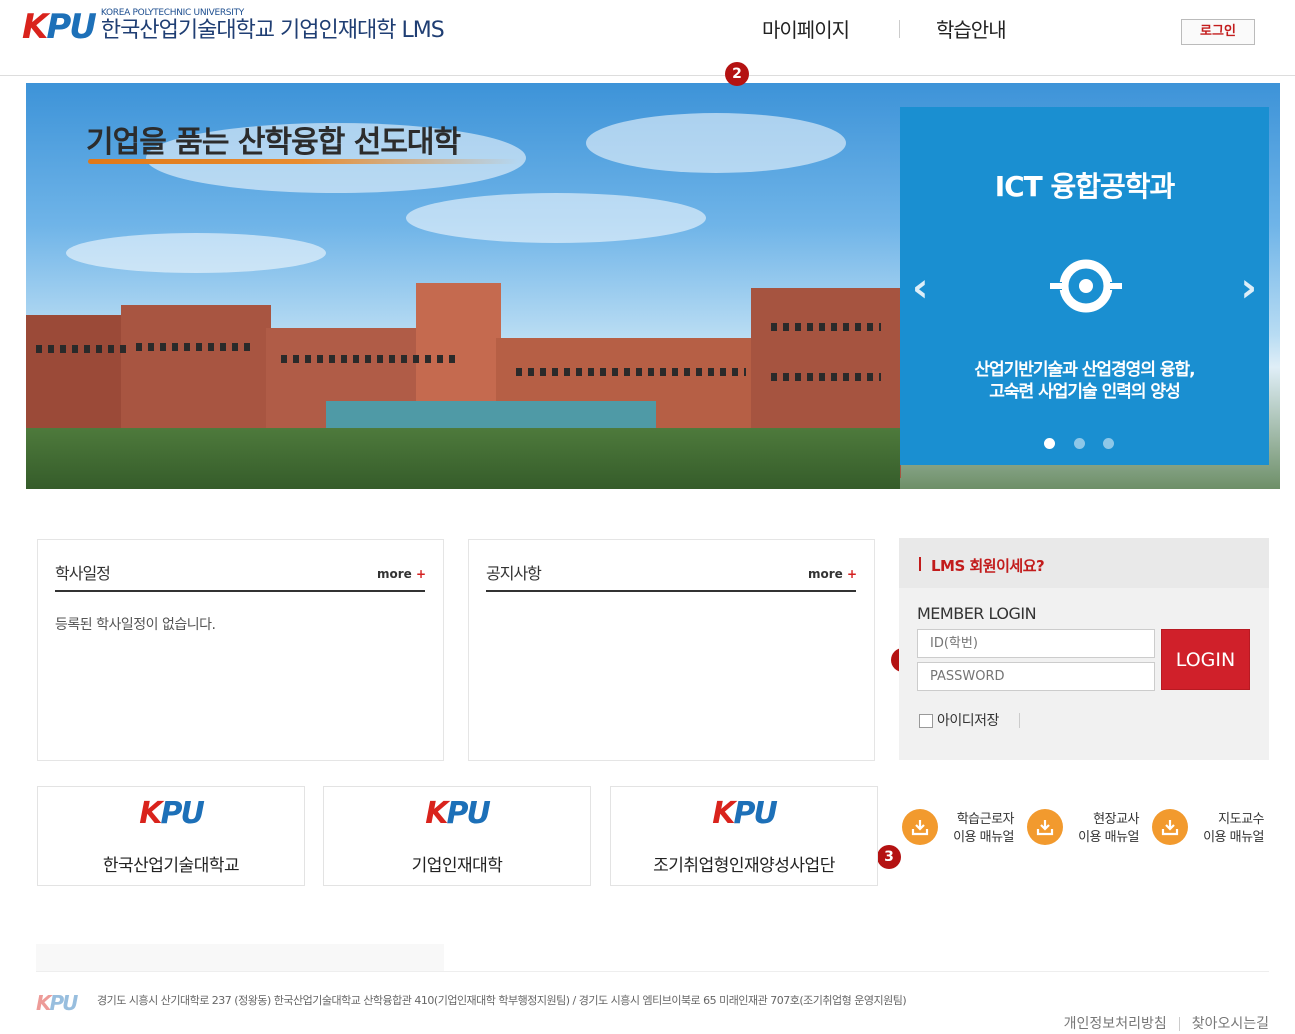 The width and height of the screenshot is (1295, 1034). Describe the element at coordinates (1084, 381) in the screenshot. I see `promo-description: 산업기반기술과 산업경영의 융합, 고숙련 사업기술 인력의 양성` at that location.